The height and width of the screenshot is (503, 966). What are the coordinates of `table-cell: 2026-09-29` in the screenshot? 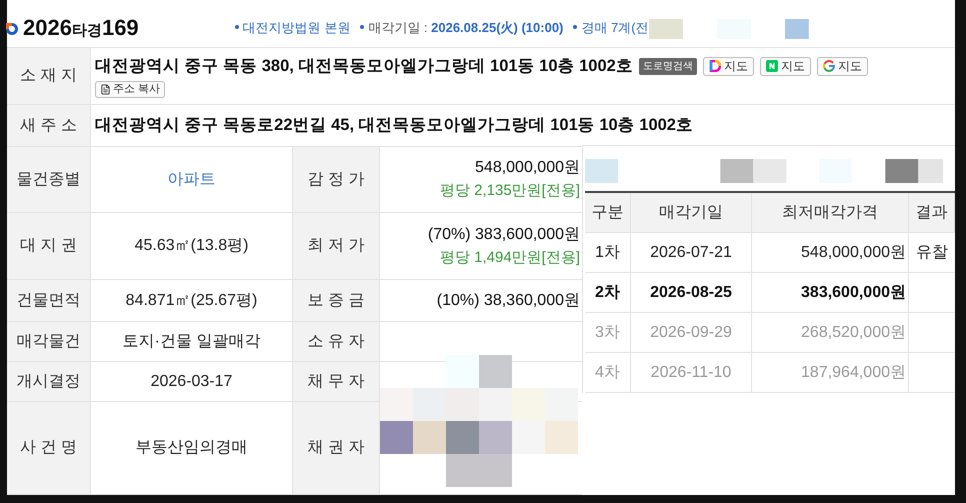 It's located at (691, 332).